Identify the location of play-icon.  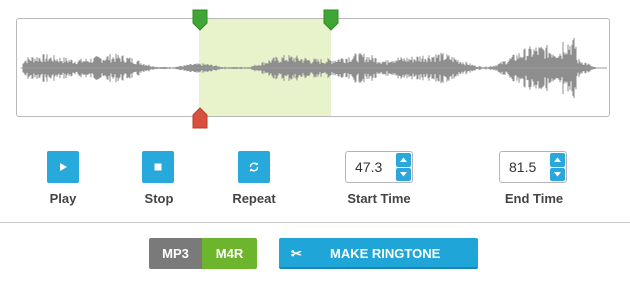
(63, 167).